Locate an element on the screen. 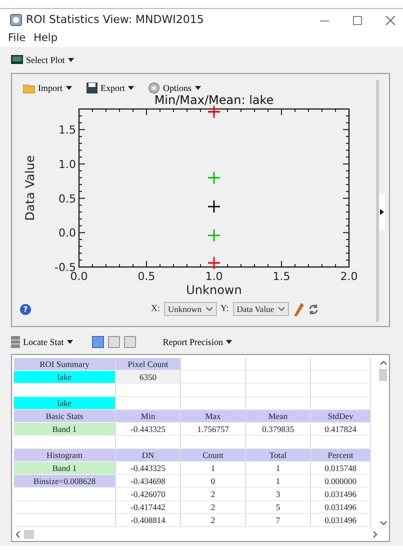 The image size is (403, 550). table-cell: Count is located at coordinates (213, 455).